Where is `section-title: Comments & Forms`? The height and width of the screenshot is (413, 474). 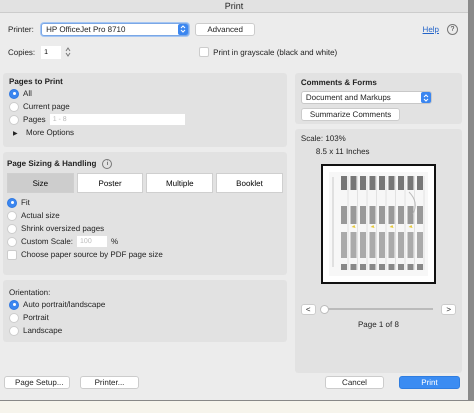 section-title: Comments & Forms is located at coordinates (339, 83).